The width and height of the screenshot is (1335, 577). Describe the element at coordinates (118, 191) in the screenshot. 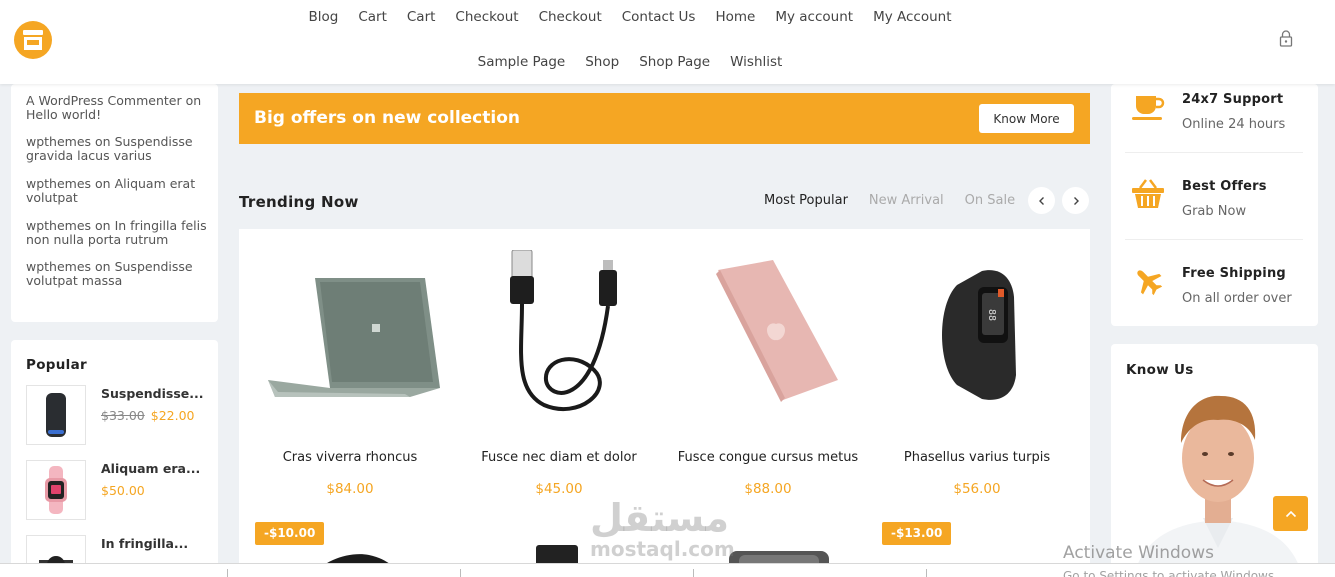

I see `comment-item: wpthemes on Aliquam erat volutpat` at that location.